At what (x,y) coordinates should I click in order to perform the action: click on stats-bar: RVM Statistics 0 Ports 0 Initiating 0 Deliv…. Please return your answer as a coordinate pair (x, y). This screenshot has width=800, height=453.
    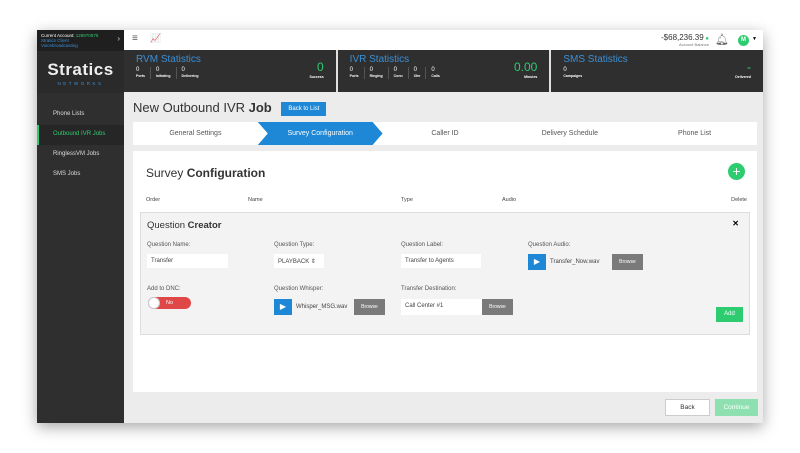
    Looking at the image, I should click on (443, 71).